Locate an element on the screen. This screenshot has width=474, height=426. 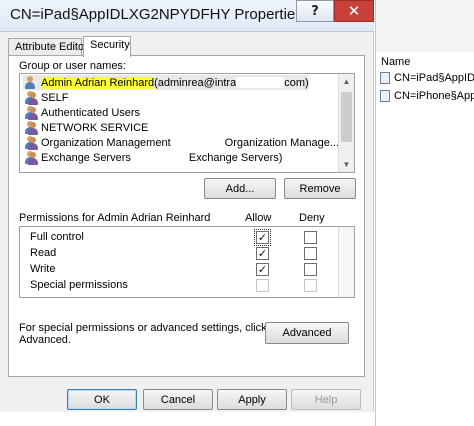
group-names-label: Group or user names: is located at coordinates (72, 66).